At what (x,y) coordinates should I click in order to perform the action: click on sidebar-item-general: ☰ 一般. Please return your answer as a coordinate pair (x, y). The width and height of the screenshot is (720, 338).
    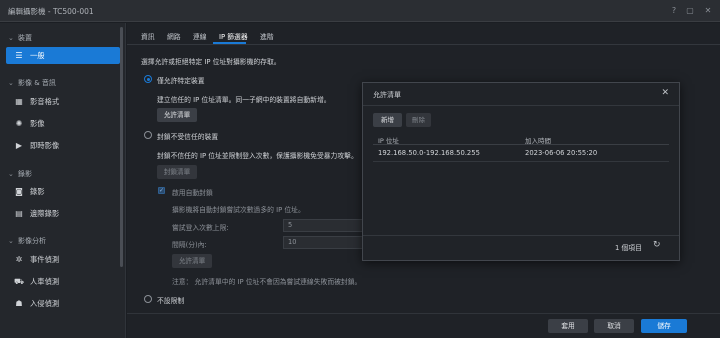
    Looking at the image, I should click on (63, 55).